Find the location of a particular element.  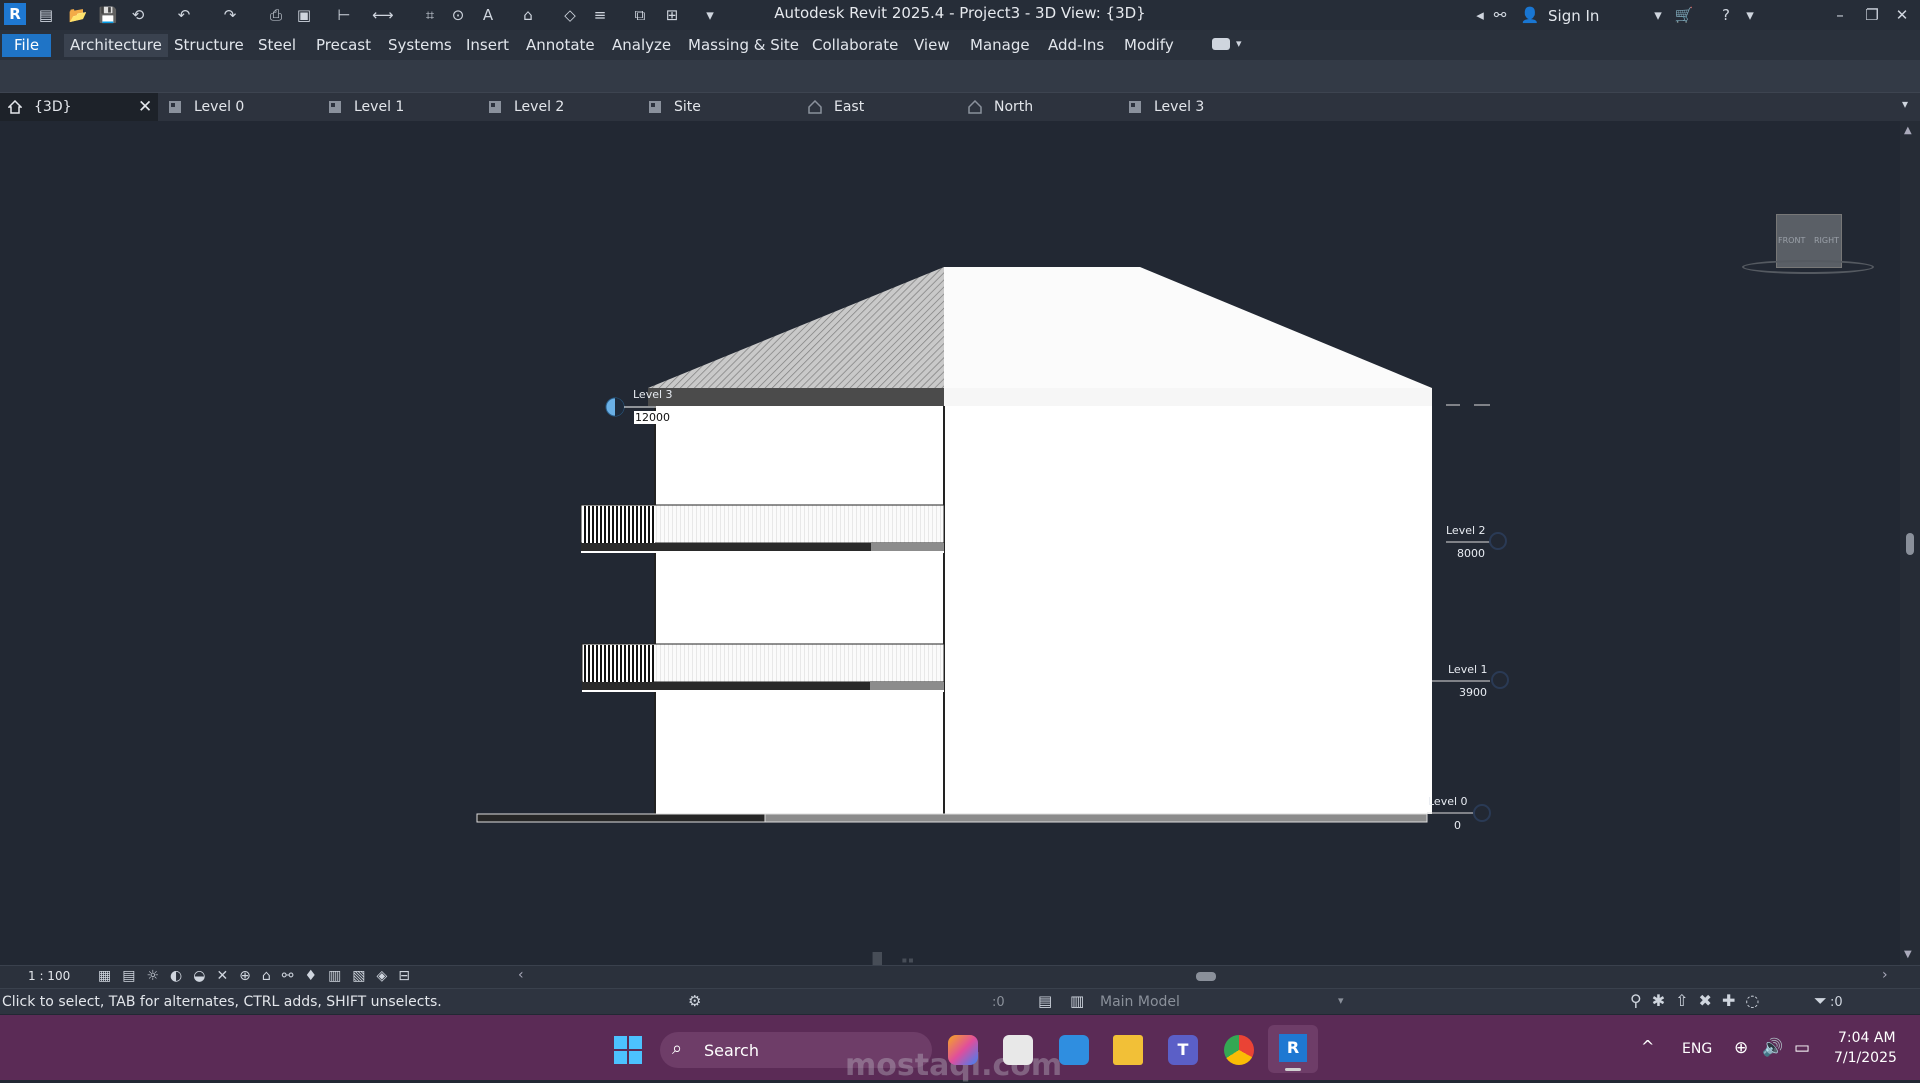

tab-architecture: Architecture is located at coordinates (116, 45).